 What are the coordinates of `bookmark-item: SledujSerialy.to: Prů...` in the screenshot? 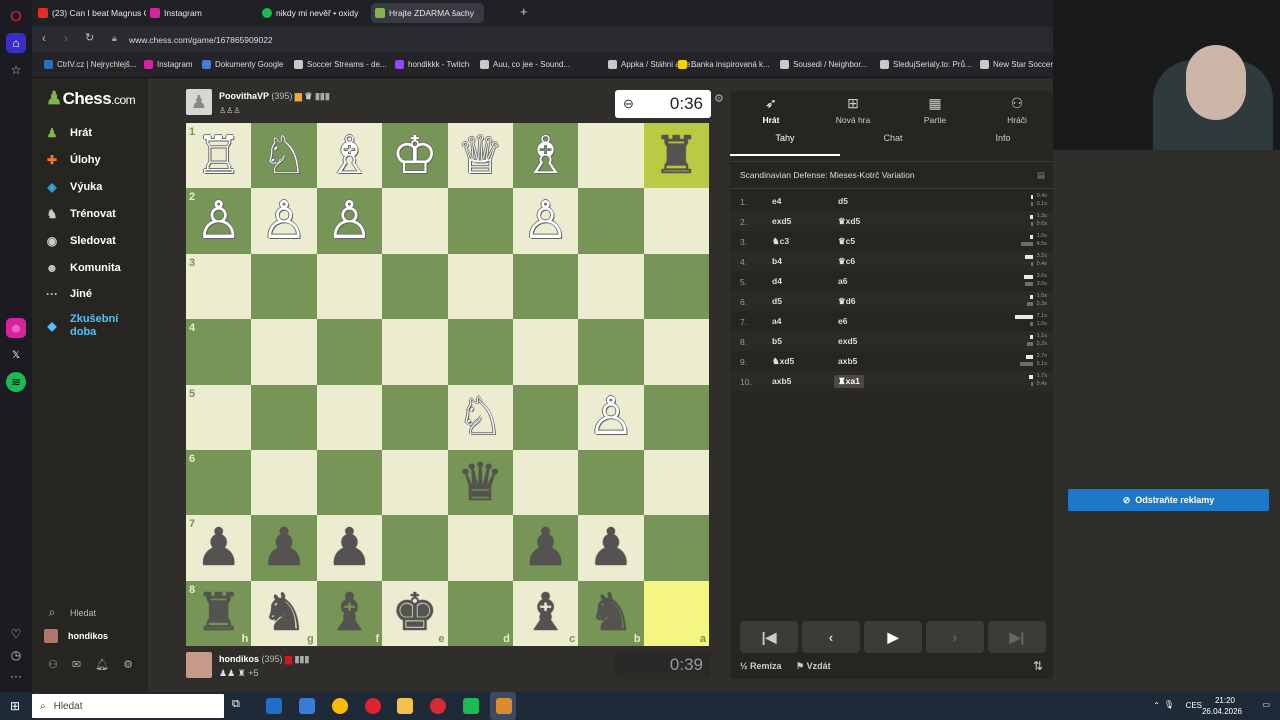 It's located at (926, 64).